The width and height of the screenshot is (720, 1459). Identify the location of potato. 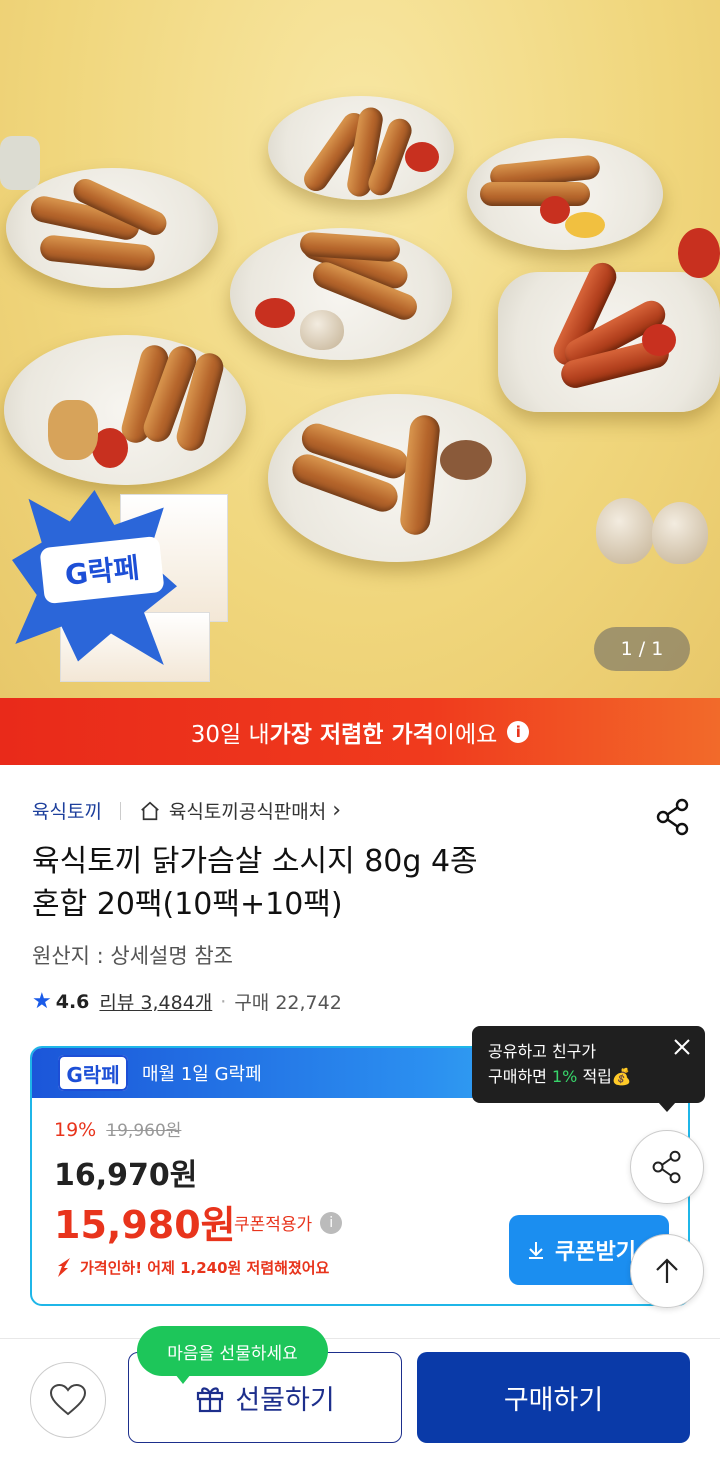
(73, 430).